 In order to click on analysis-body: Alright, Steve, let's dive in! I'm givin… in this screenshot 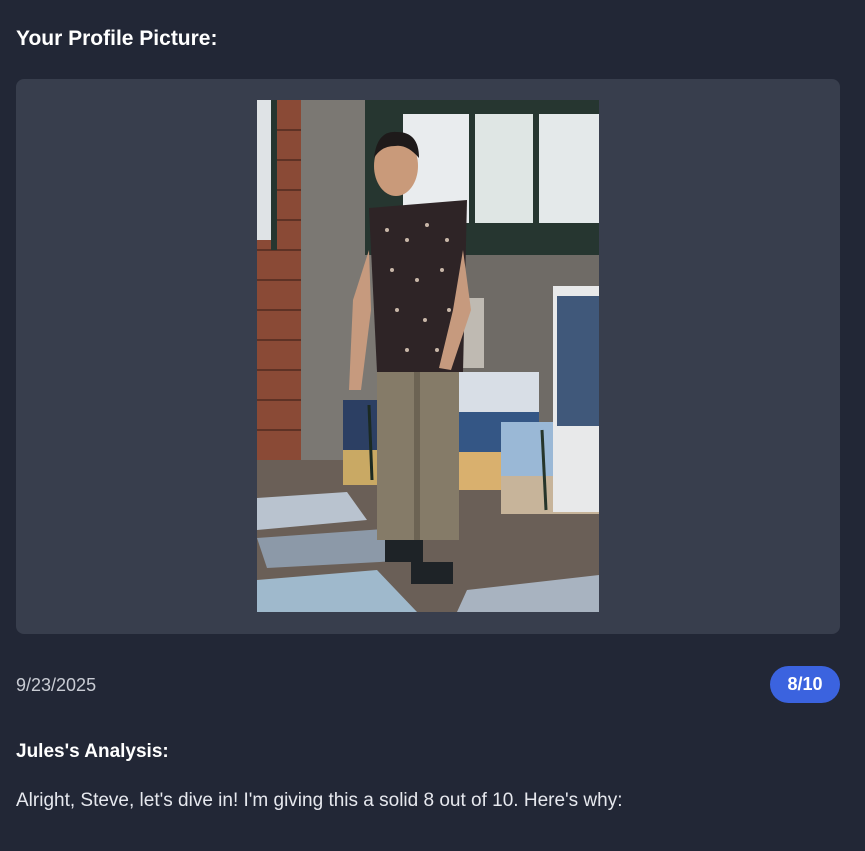, I will do `click(319, 800)`.